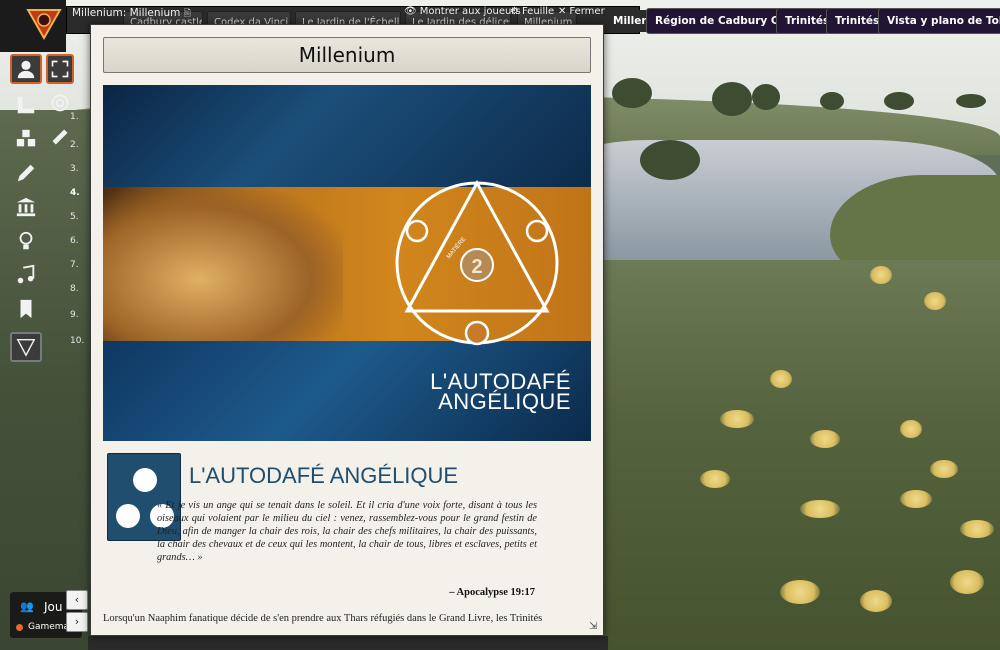  Describe the element at coordinates (74, 265) in the screenshot. I see `page-number: 7.` at that location.